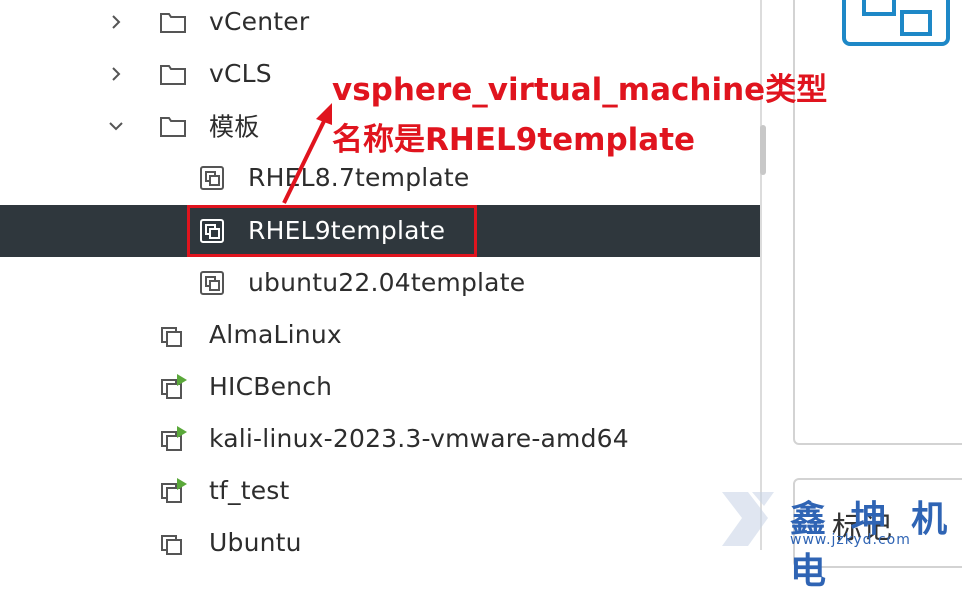 The image size is (962, 594). What do you see at coordinates (514, 140) in the screenshot?
I see `annotation-text-line2: 名称是RHEL9template` at bounding box center [514, 140].